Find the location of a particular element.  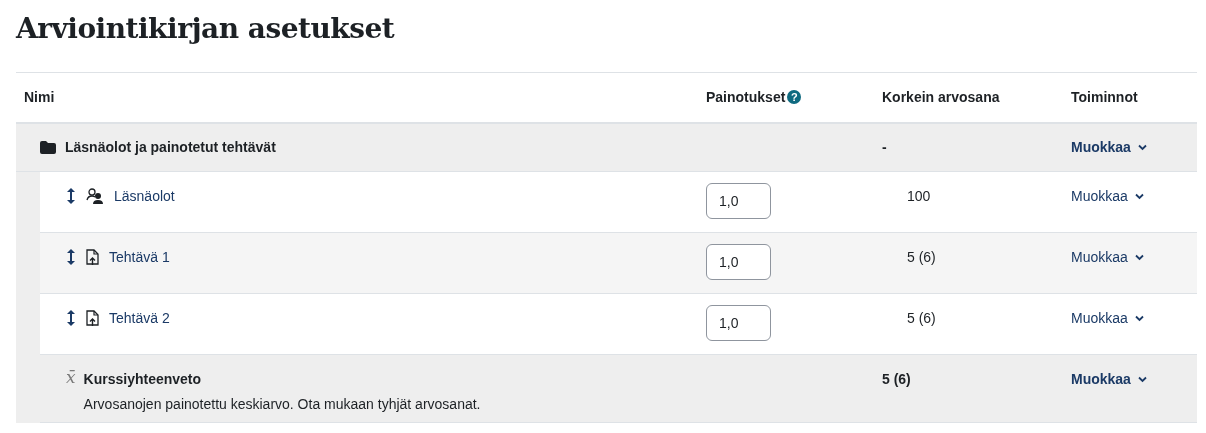

people-icon is located at coordinates (95, 196).